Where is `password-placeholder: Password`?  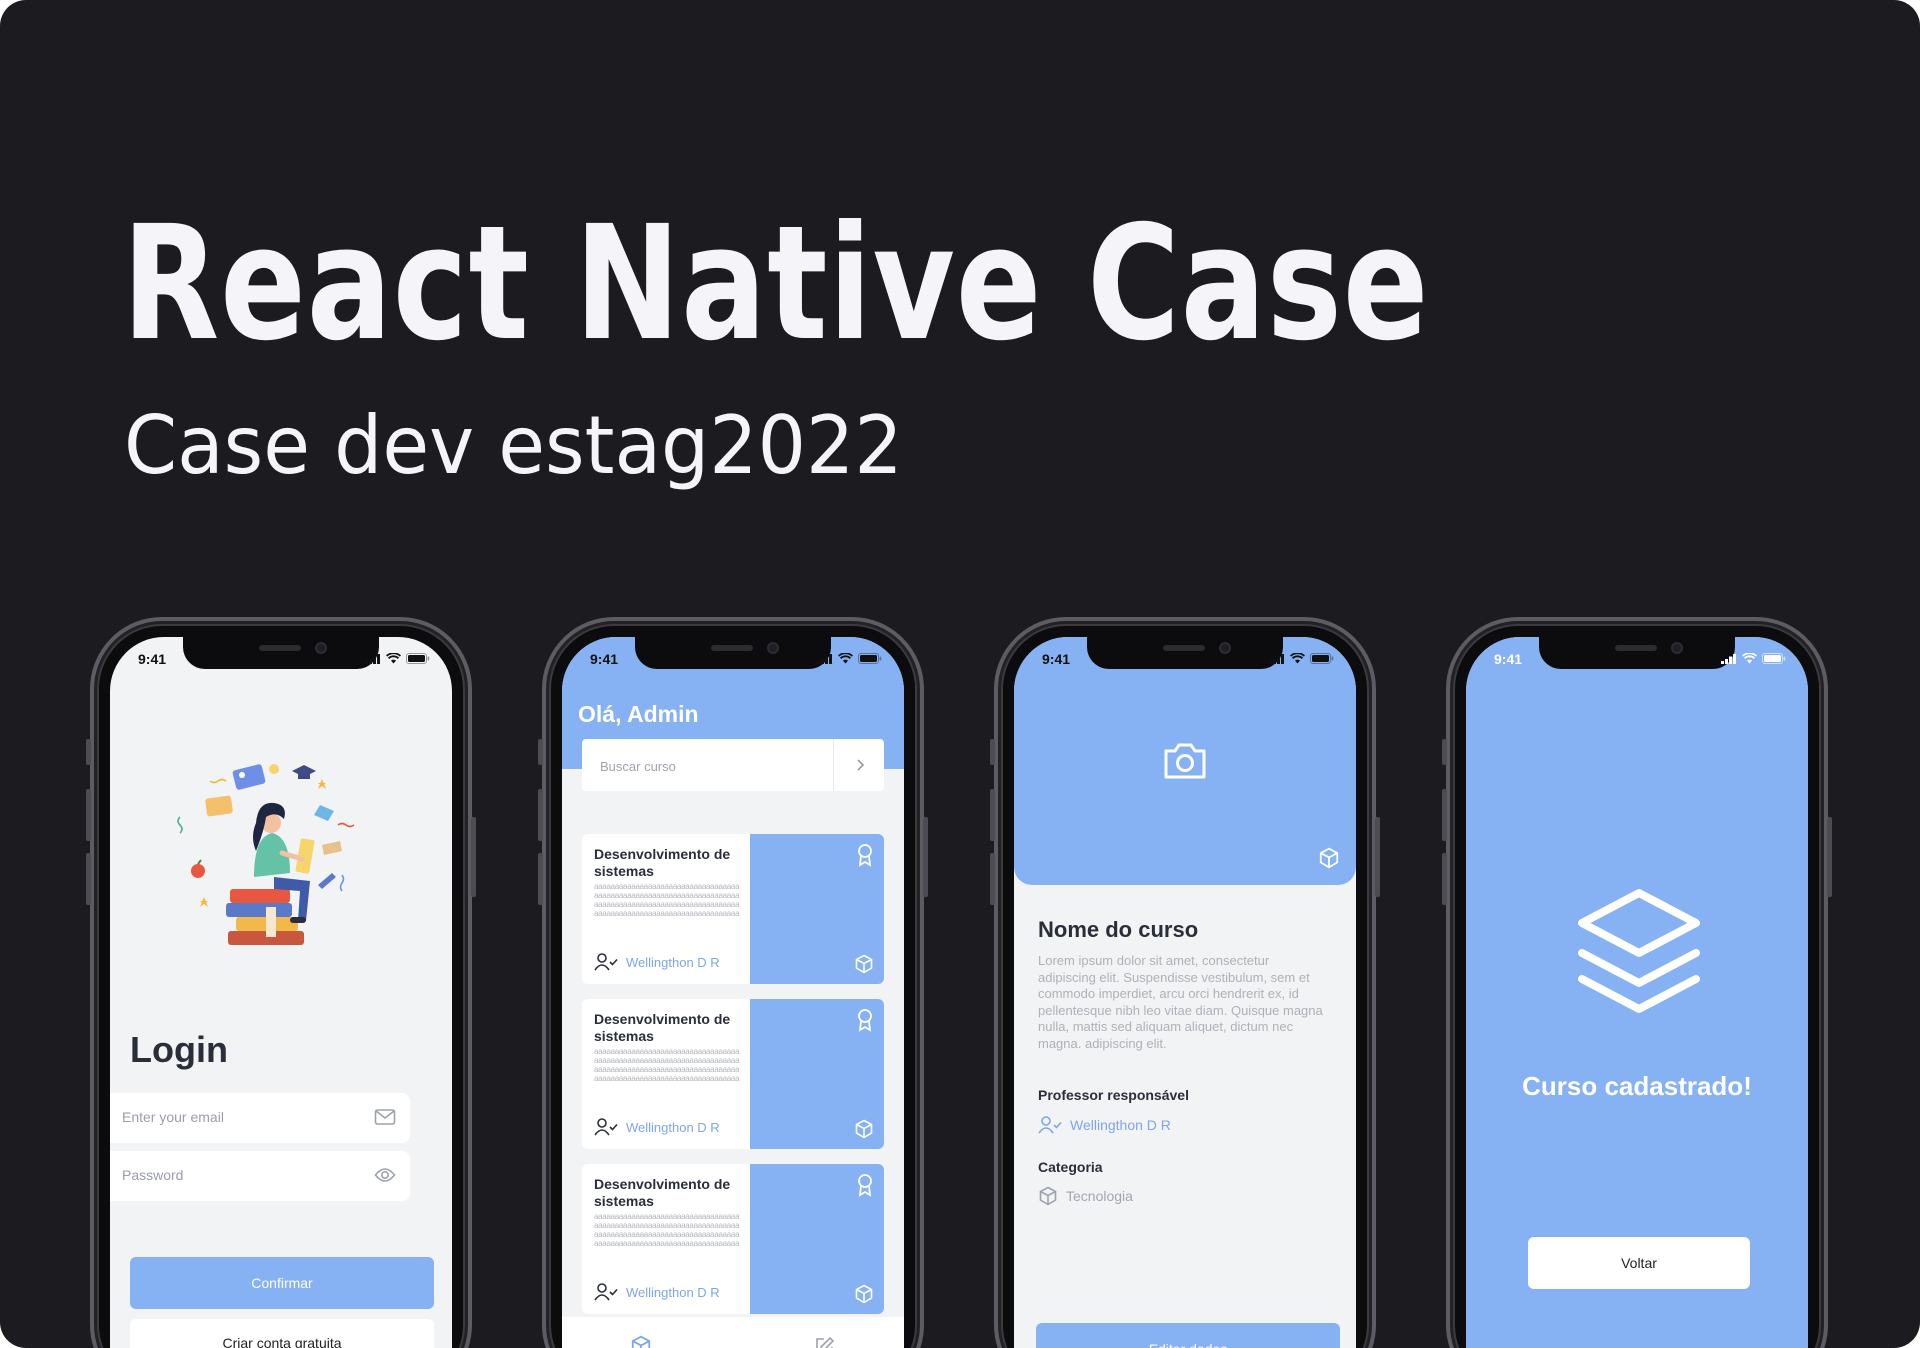 password-placeholder: Password is located at coordinates (153, 1175).